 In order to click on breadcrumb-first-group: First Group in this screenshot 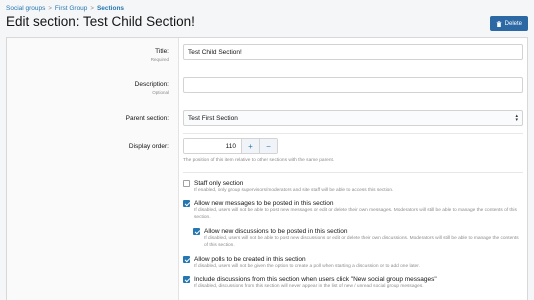, I will do `click(71, 8)`.